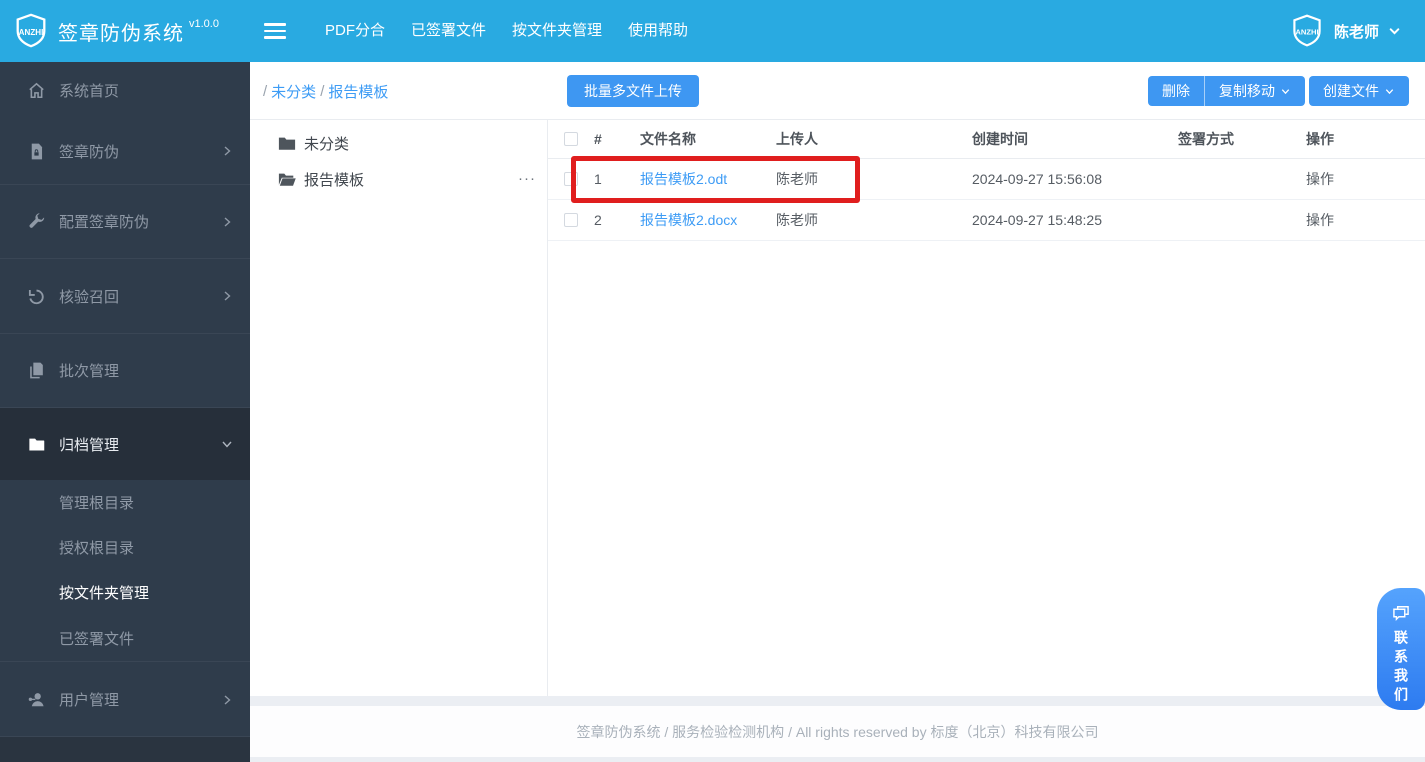 This screenshot has height=762, width=1425. I want to click on sidebar-item-home: 系统首页, so click(125, 90).